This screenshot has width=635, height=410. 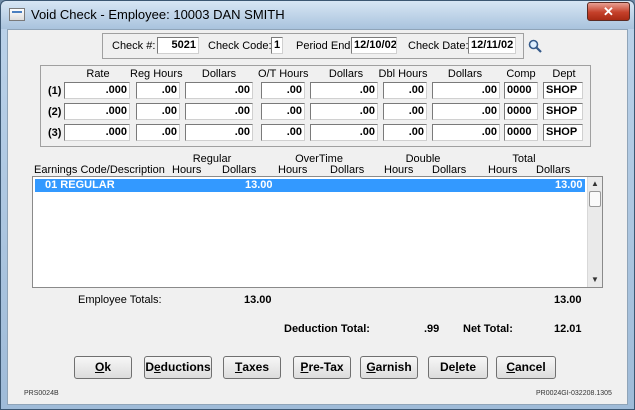 I want to click on deduction-total-value: .99, so click(x=432, y=329).